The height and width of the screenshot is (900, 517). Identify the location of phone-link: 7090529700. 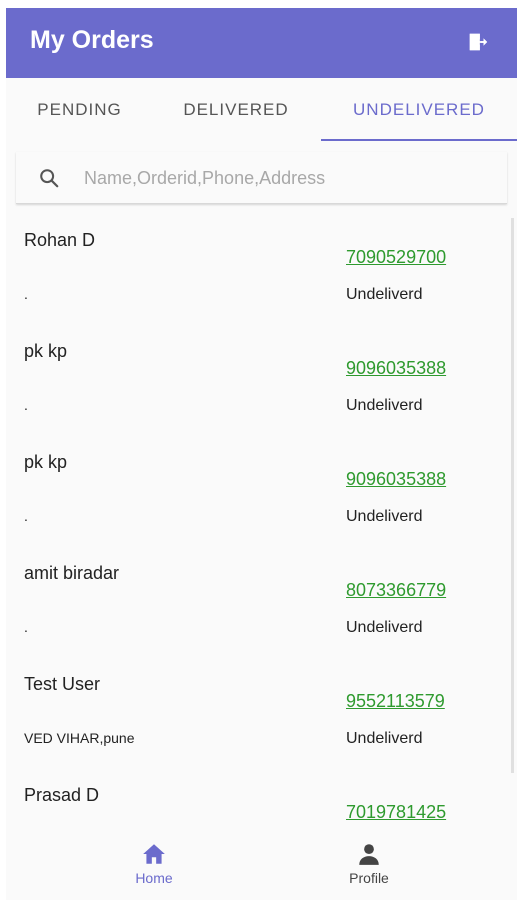
(396, 257).